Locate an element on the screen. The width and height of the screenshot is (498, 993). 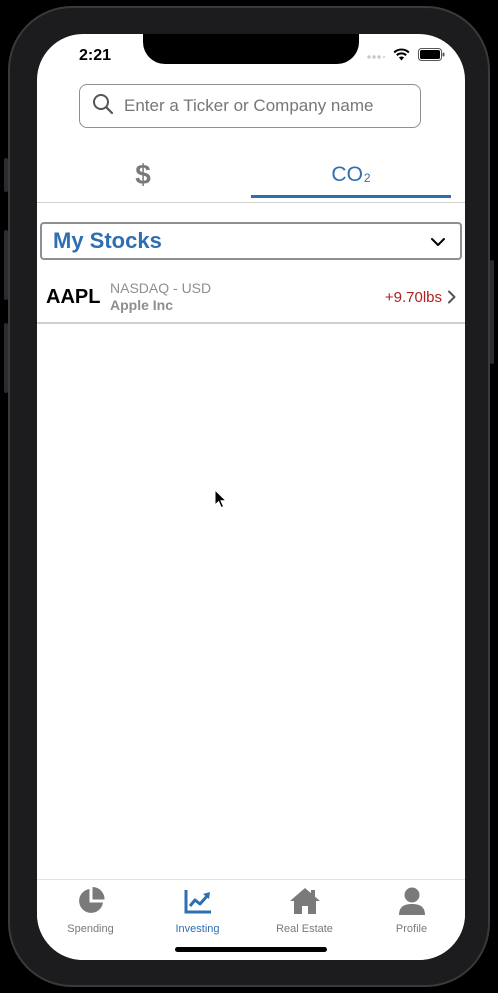
tab-co2-label: CO is located at coordinates (347, 174).